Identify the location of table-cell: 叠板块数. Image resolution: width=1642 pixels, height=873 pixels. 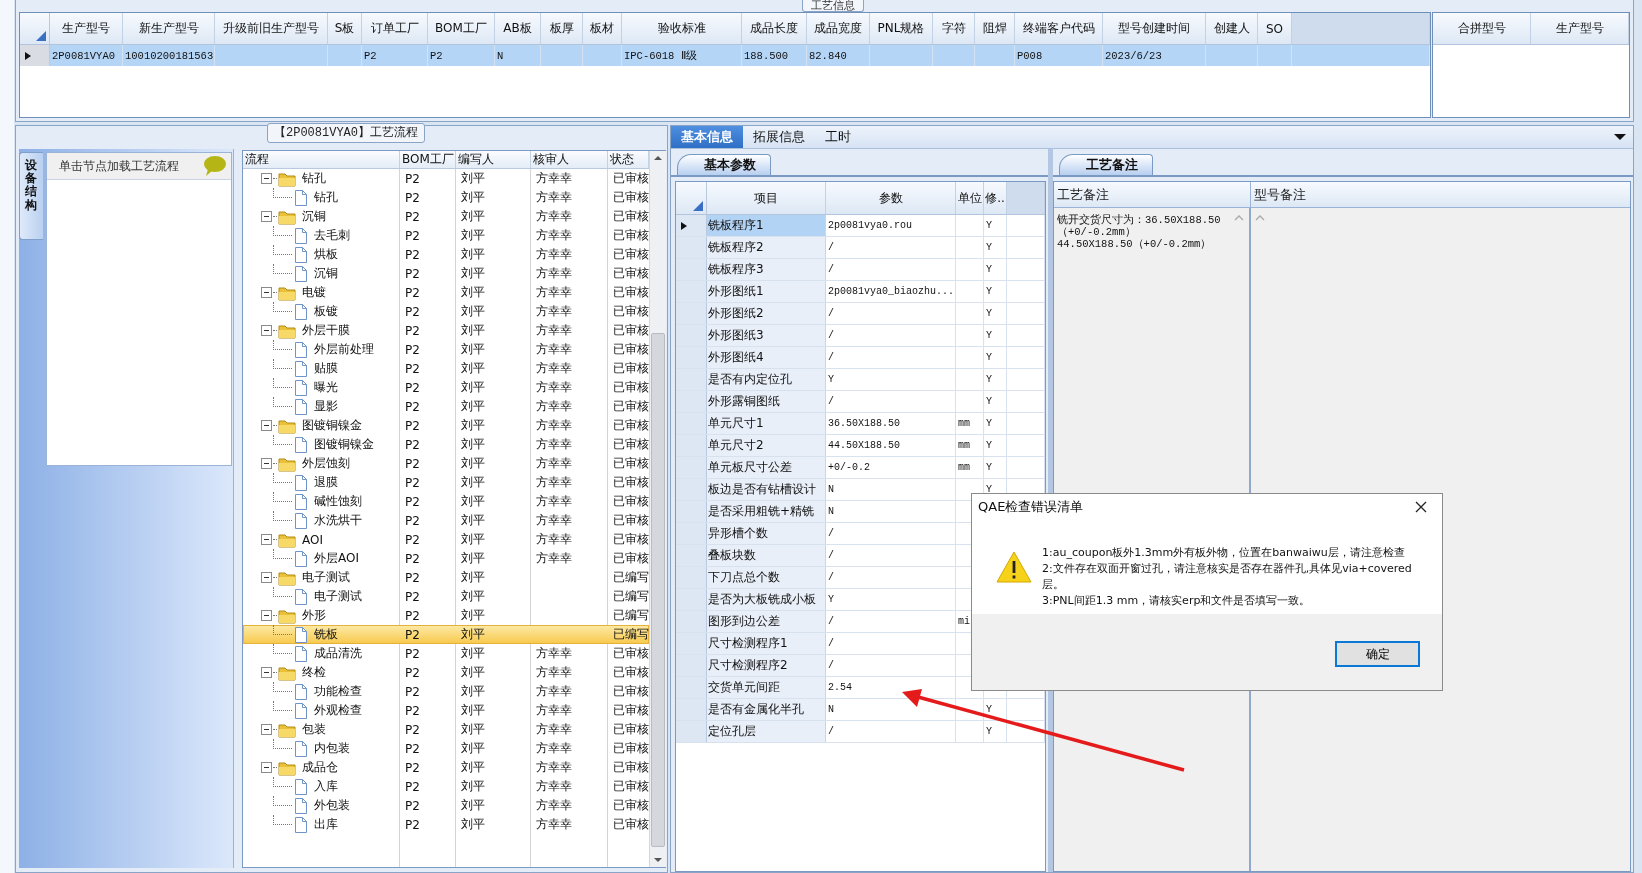
(766, 555).